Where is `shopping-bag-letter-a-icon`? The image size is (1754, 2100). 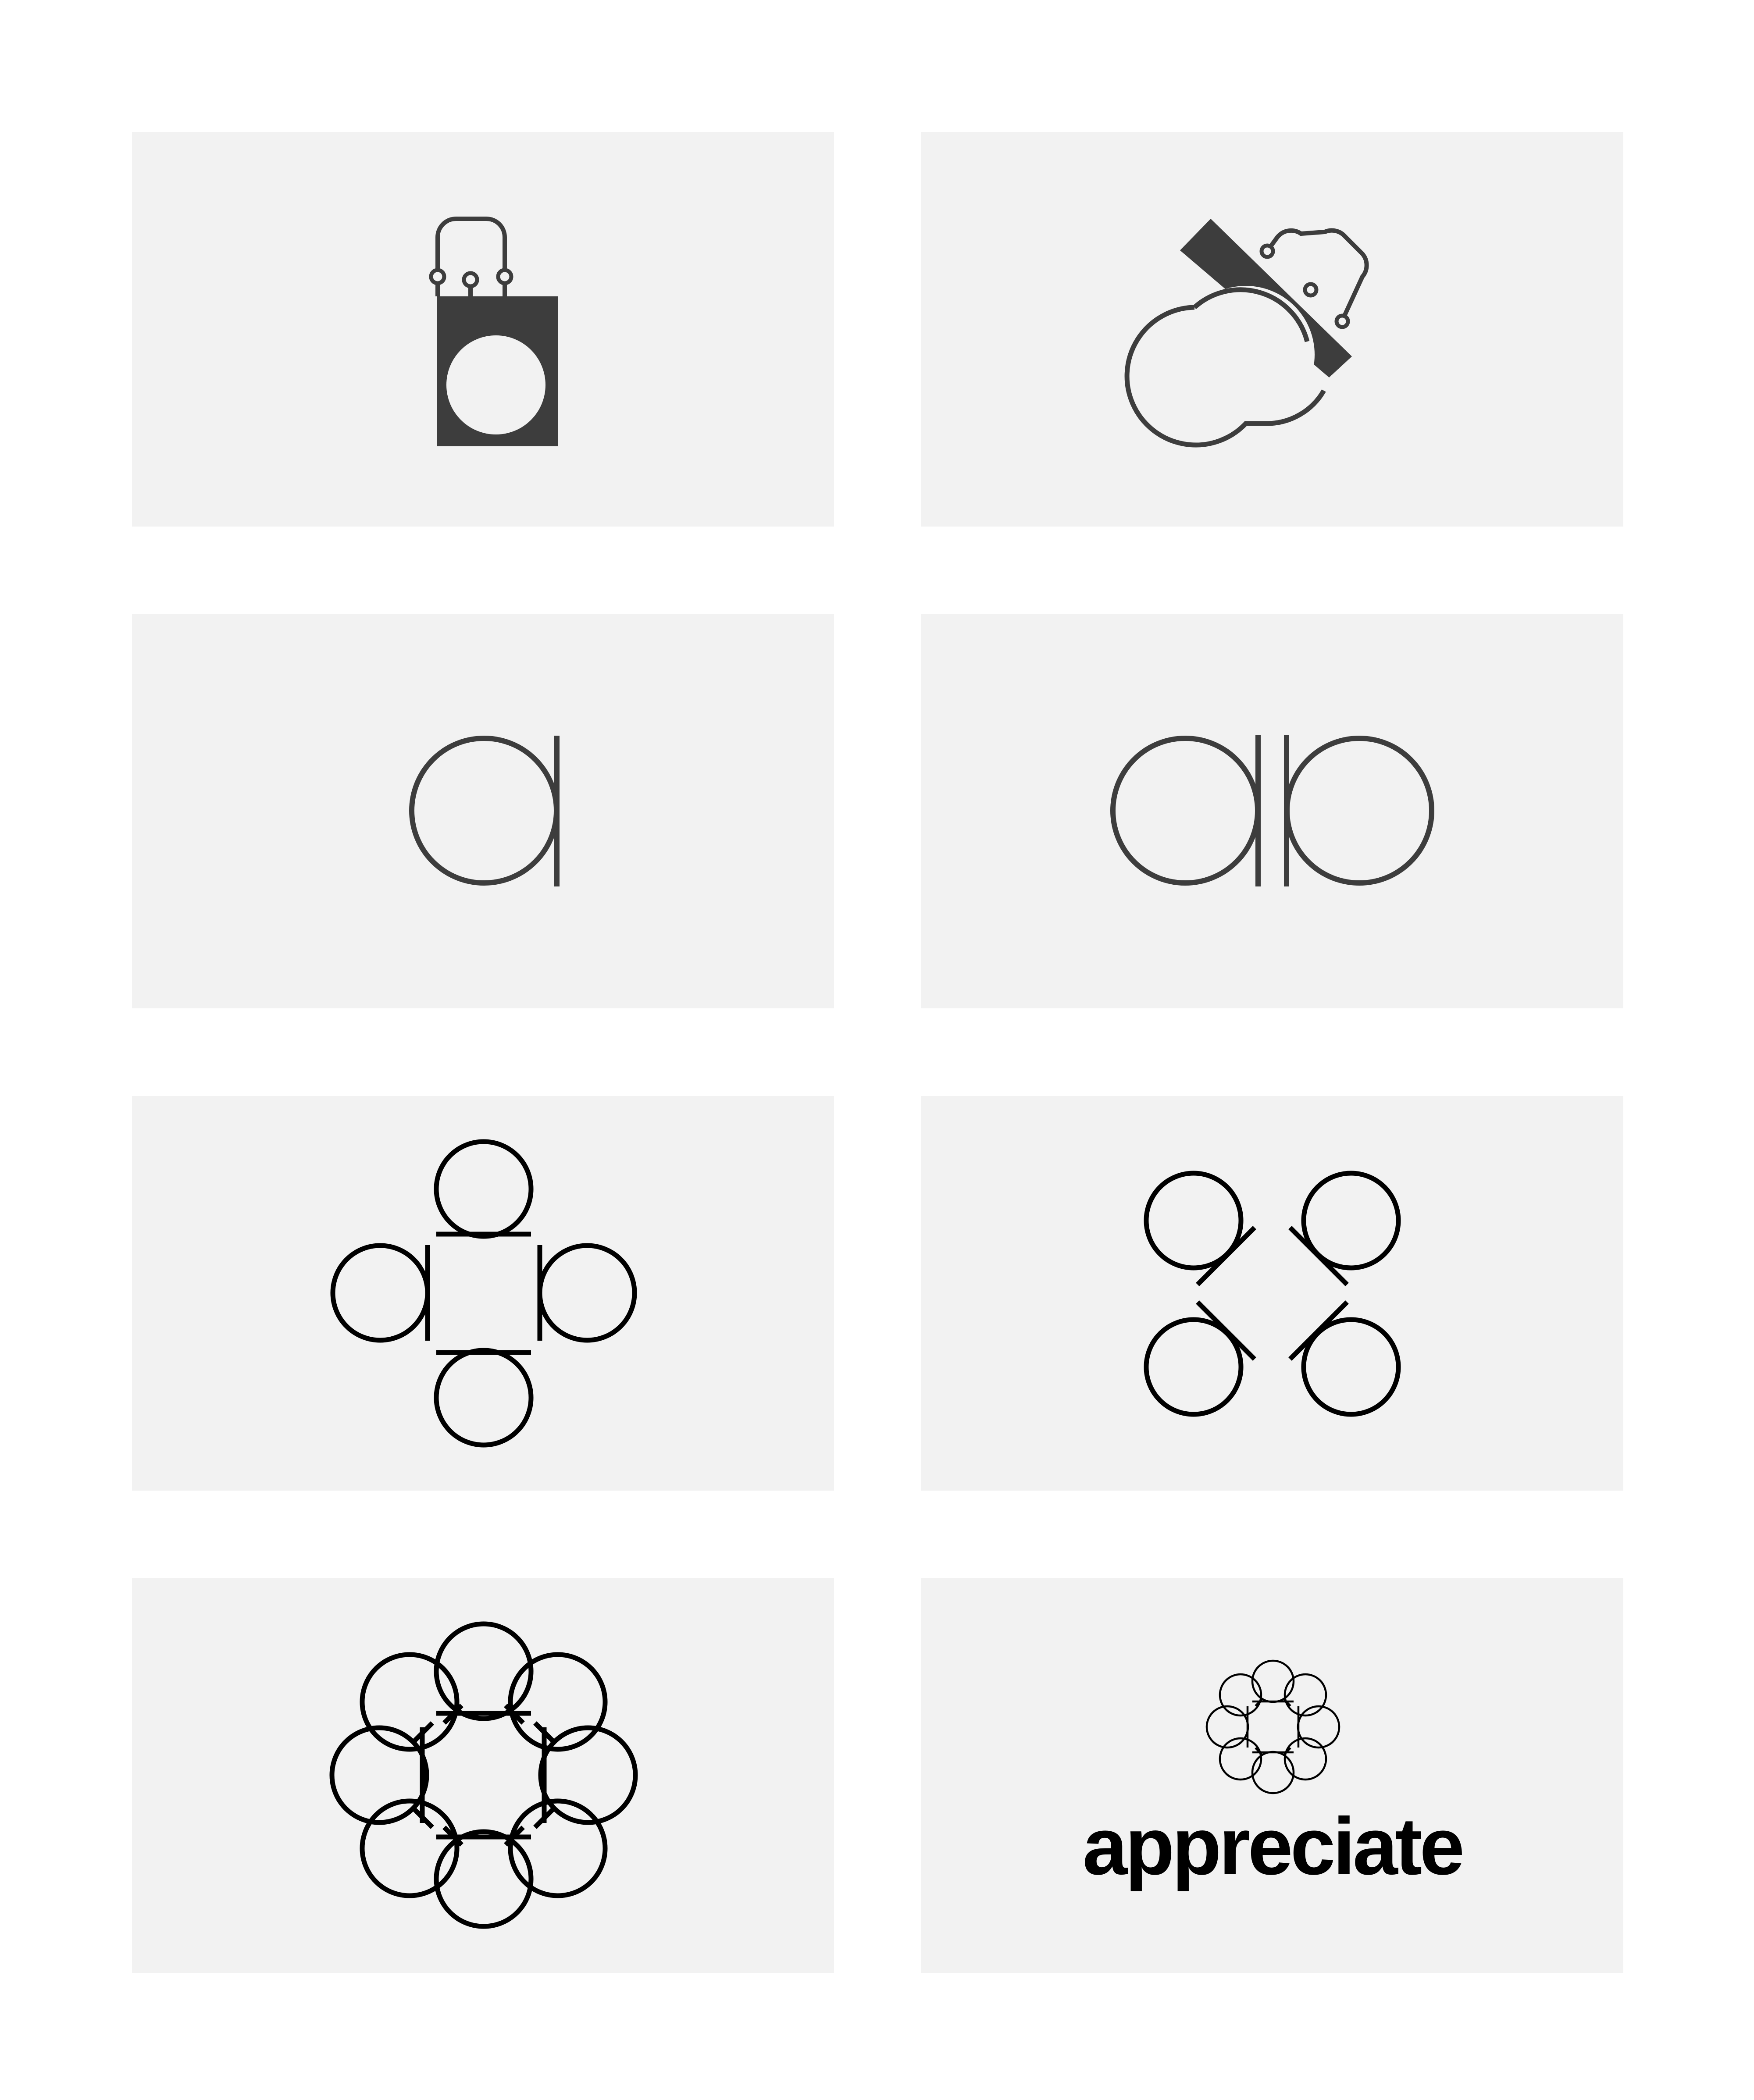 shopping-bag-letter-a-icon is located at coordinates (493, 331).